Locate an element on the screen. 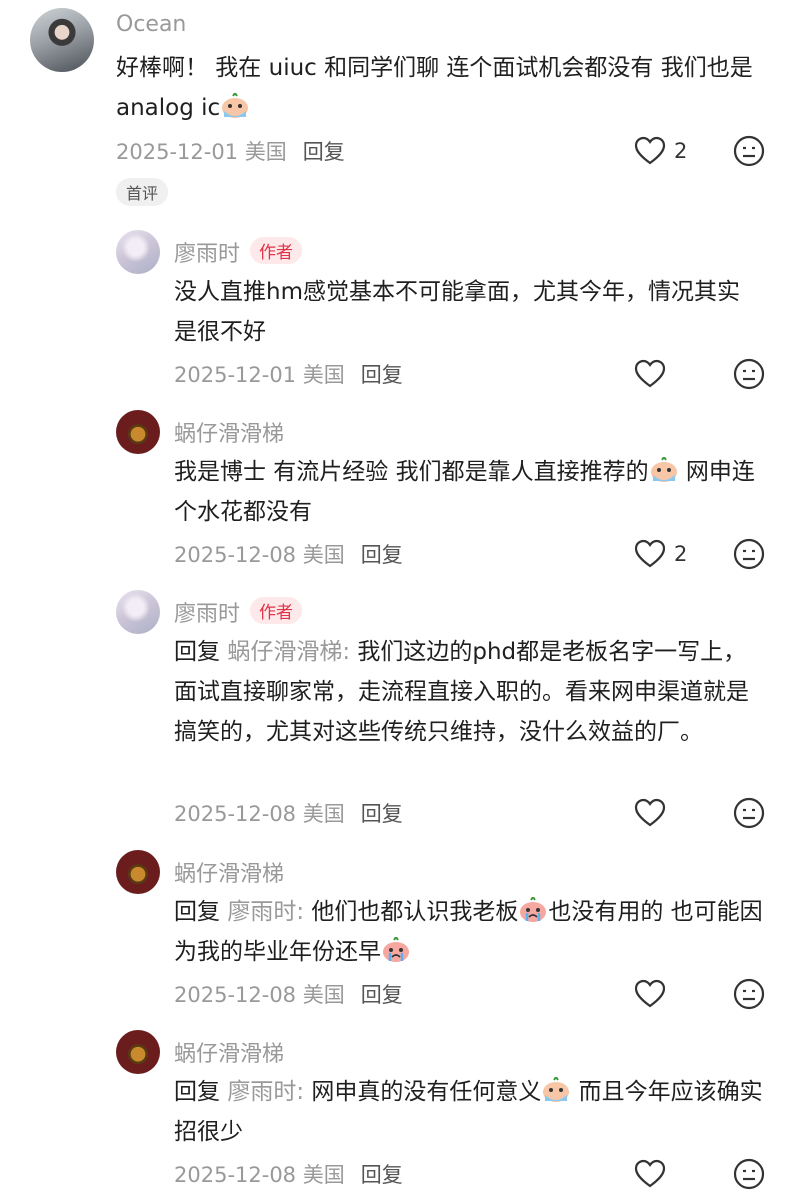  first-comment-badge: 首评 is located at coordinates (142, 192).